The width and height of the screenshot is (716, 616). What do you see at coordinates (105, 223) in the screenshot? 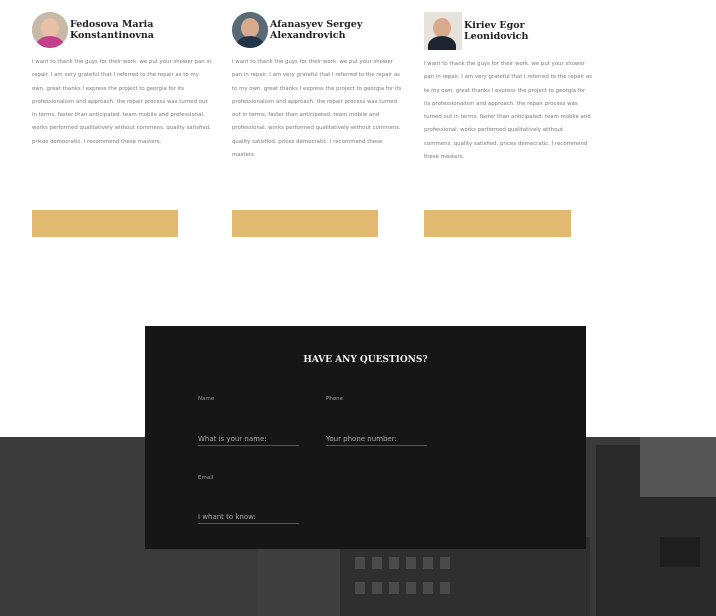
I see `review-1-button` at bounding box center [105, 223].